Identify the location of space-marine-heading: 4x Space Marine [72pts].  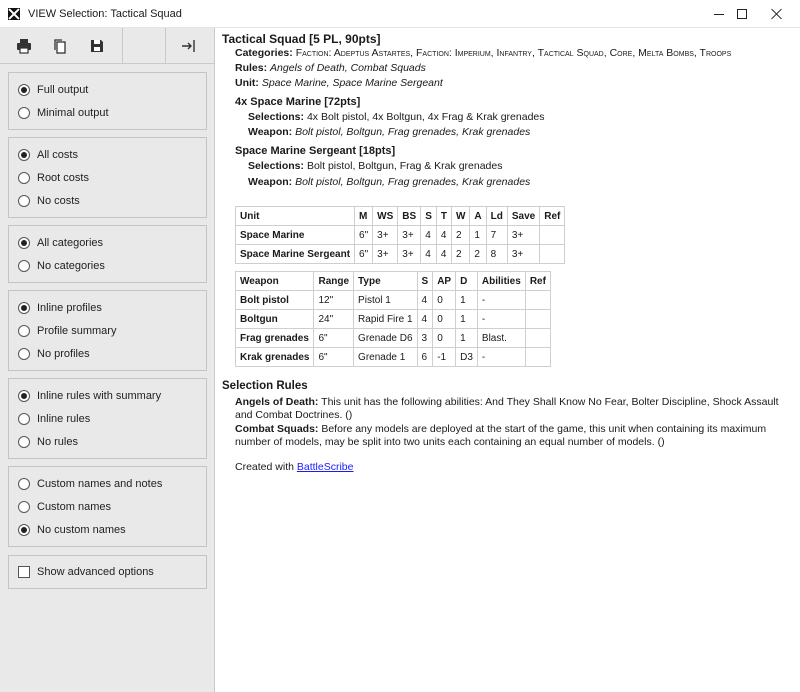
(298, 102).